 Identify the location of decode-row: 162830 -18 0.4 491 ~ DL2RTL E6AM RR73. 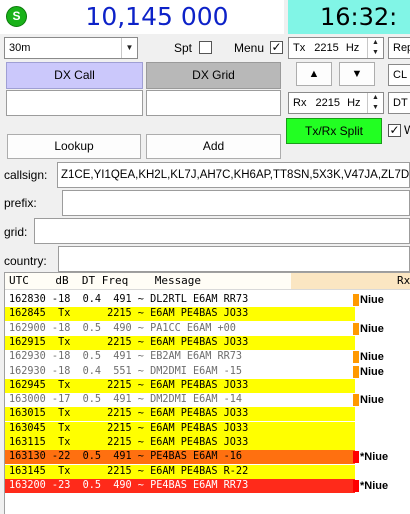
(180, 300).